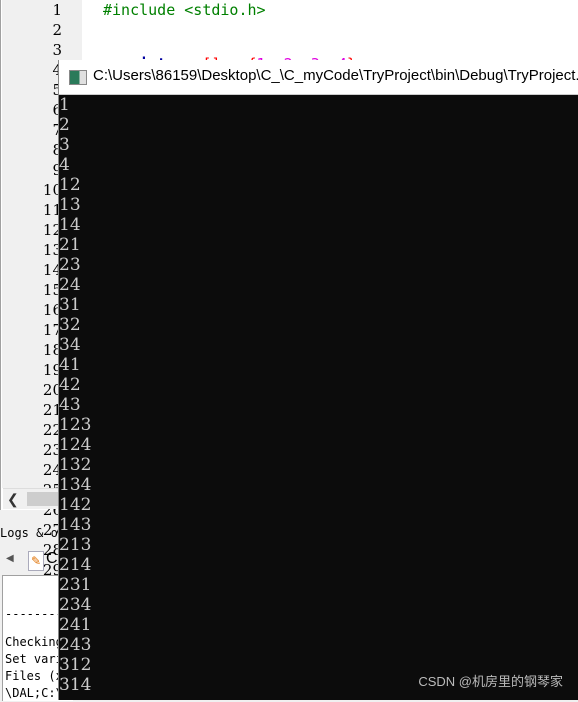 The height and width of the screenshot is (702, 578). Describe the element at coordinates (75, 685) in the screenshot. I see `output-line: 314` at that location.